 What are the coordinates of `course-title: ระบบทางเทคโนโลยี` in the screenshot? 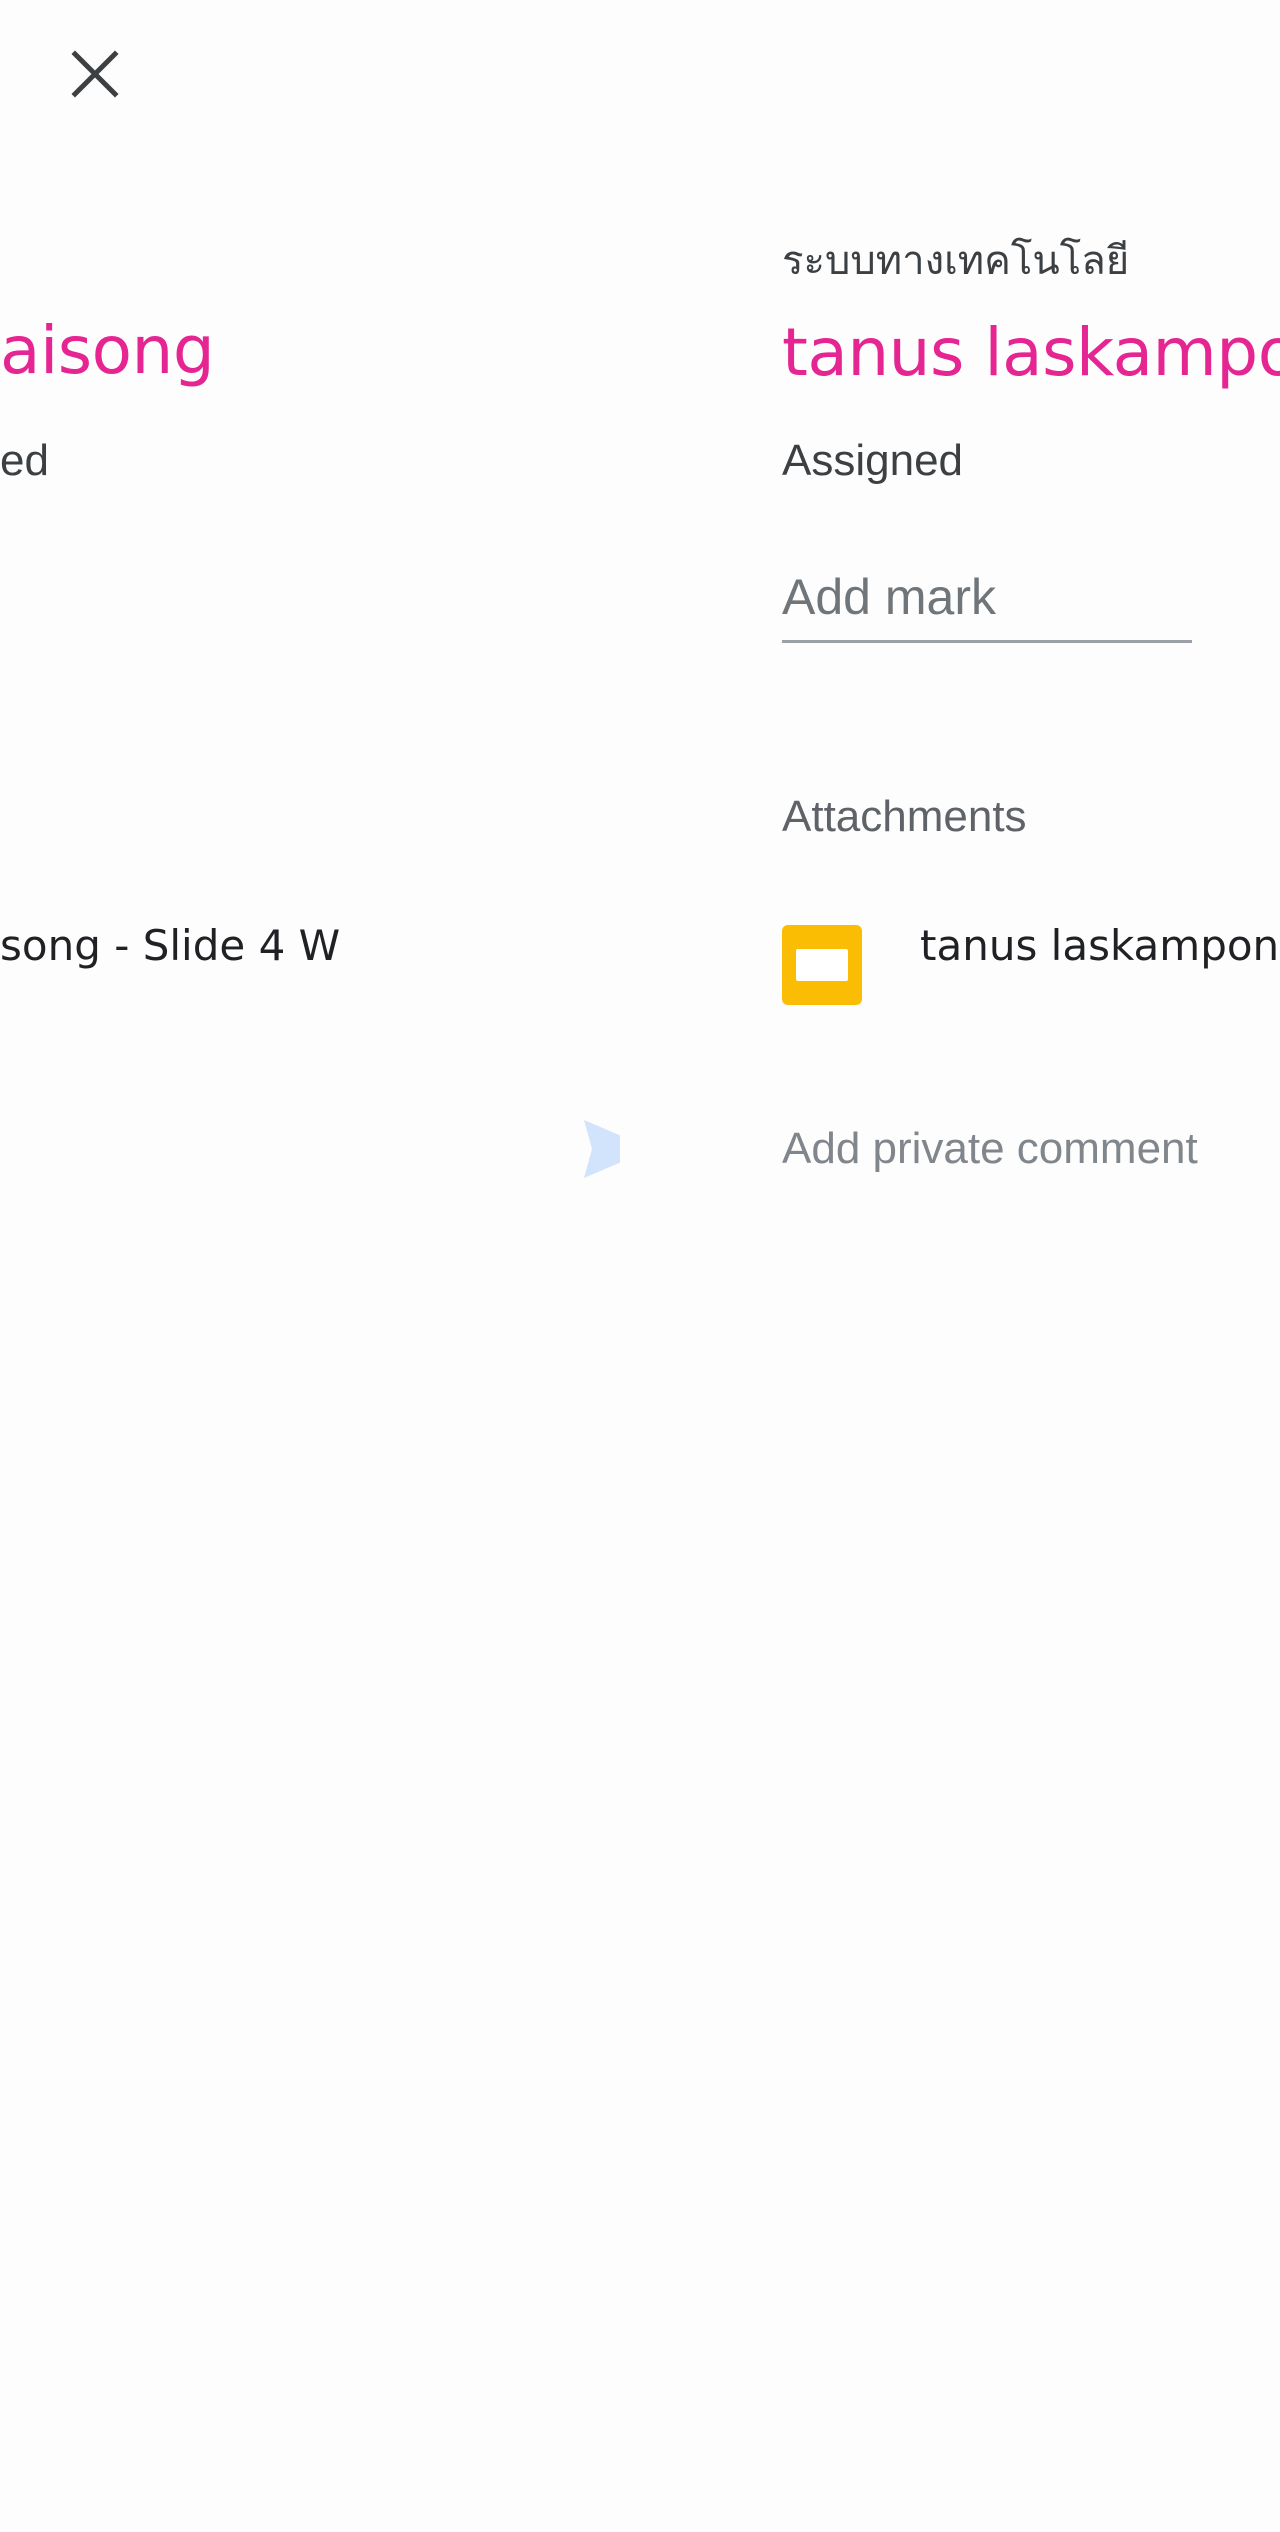 It's located at (956, 261).